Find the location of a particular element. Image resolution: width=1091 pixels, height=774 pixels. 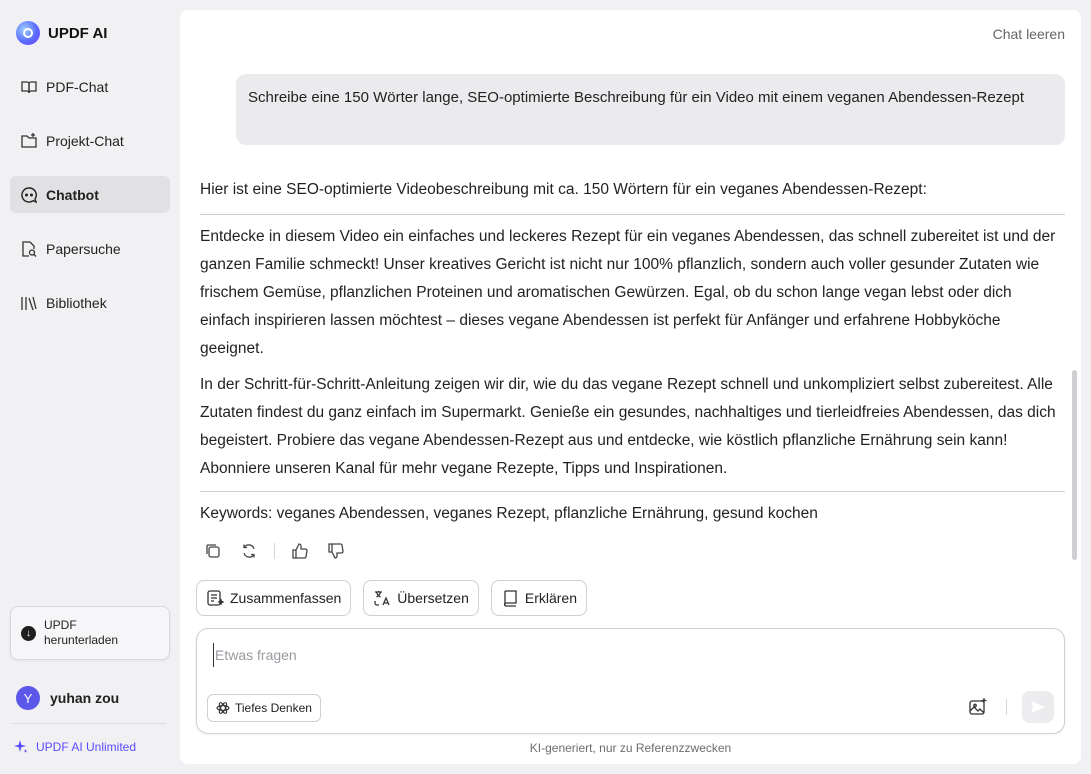

sidebar-item-label: PDF-Chat is located at coordinates (77, 86).